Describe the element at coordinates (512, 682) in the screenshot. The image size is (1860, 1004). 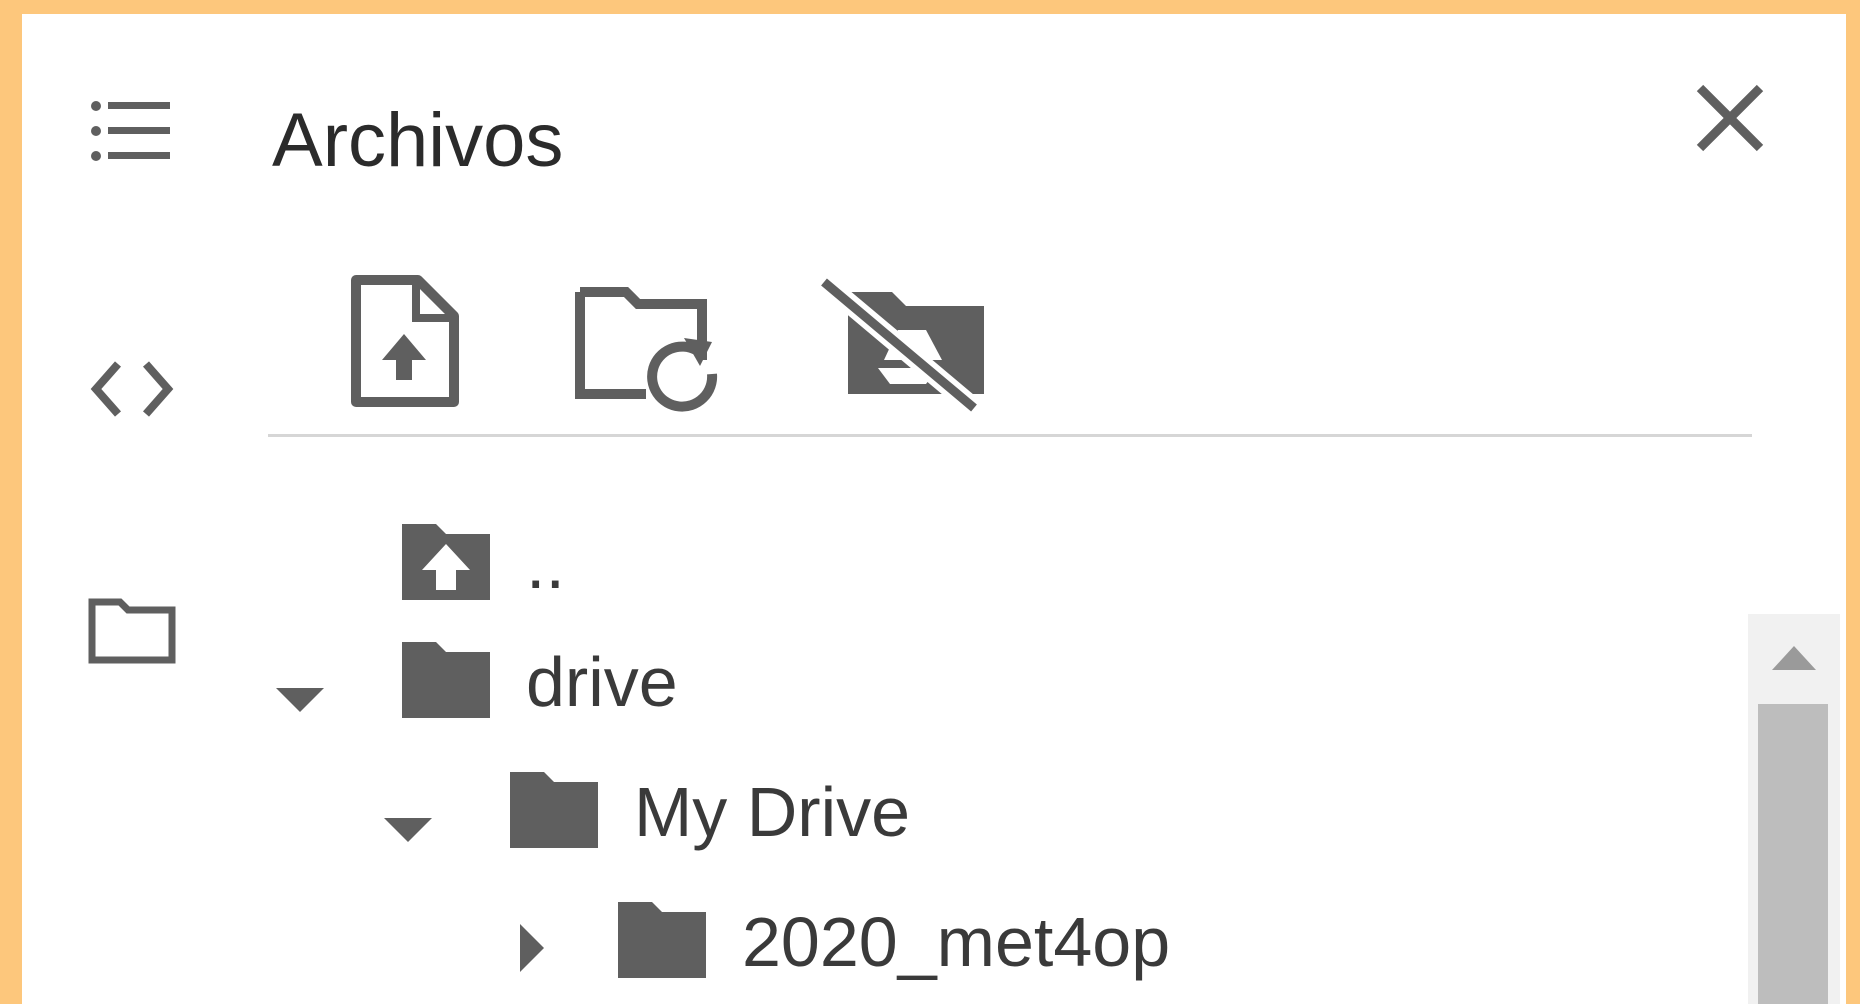
I see `tree-item-drive: drive` at that location.